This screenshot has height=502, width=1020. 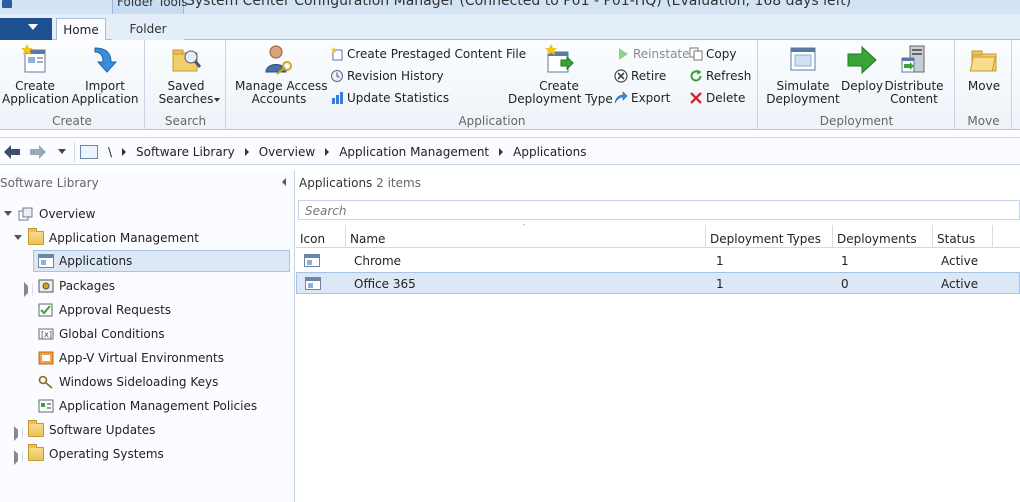 What do you see at coordinates (492, 121) in the screenshot?
I see `group-label-application: Application` at bounding box center [492, 121].